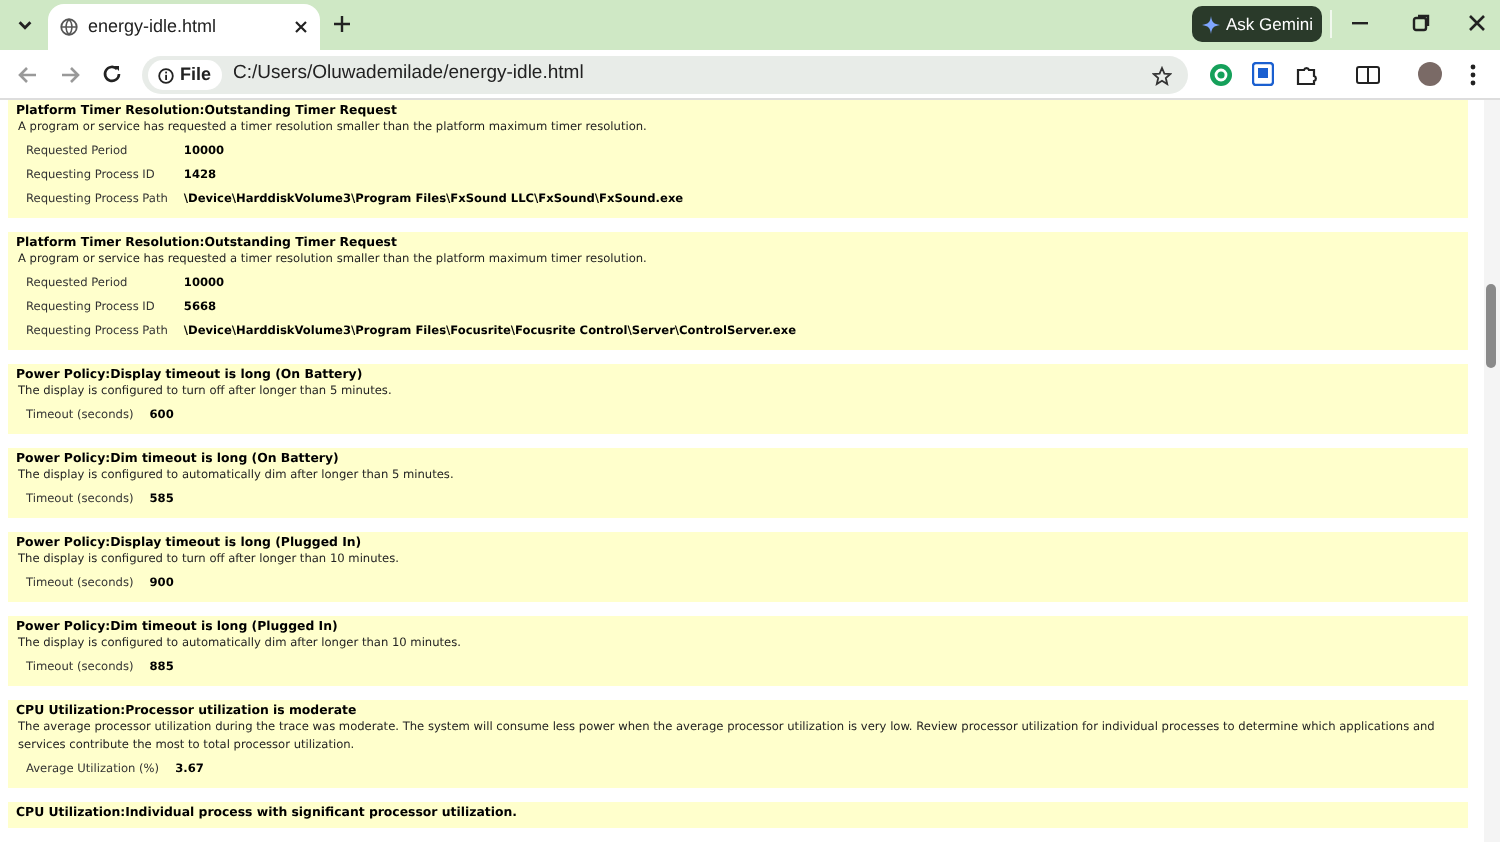 Image resolution: width=1500 pixels, height=842 pixels. I want to click on browser-tab: energy-idle.html, so click(184, 27).